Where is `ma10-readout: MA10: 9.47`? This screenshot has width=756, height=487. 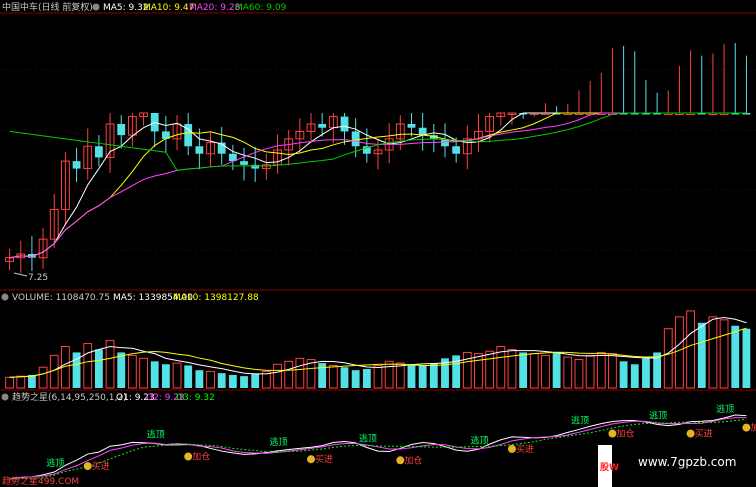
ma10-readout: MA10: 9.47 is located at coordinates (168, 8).